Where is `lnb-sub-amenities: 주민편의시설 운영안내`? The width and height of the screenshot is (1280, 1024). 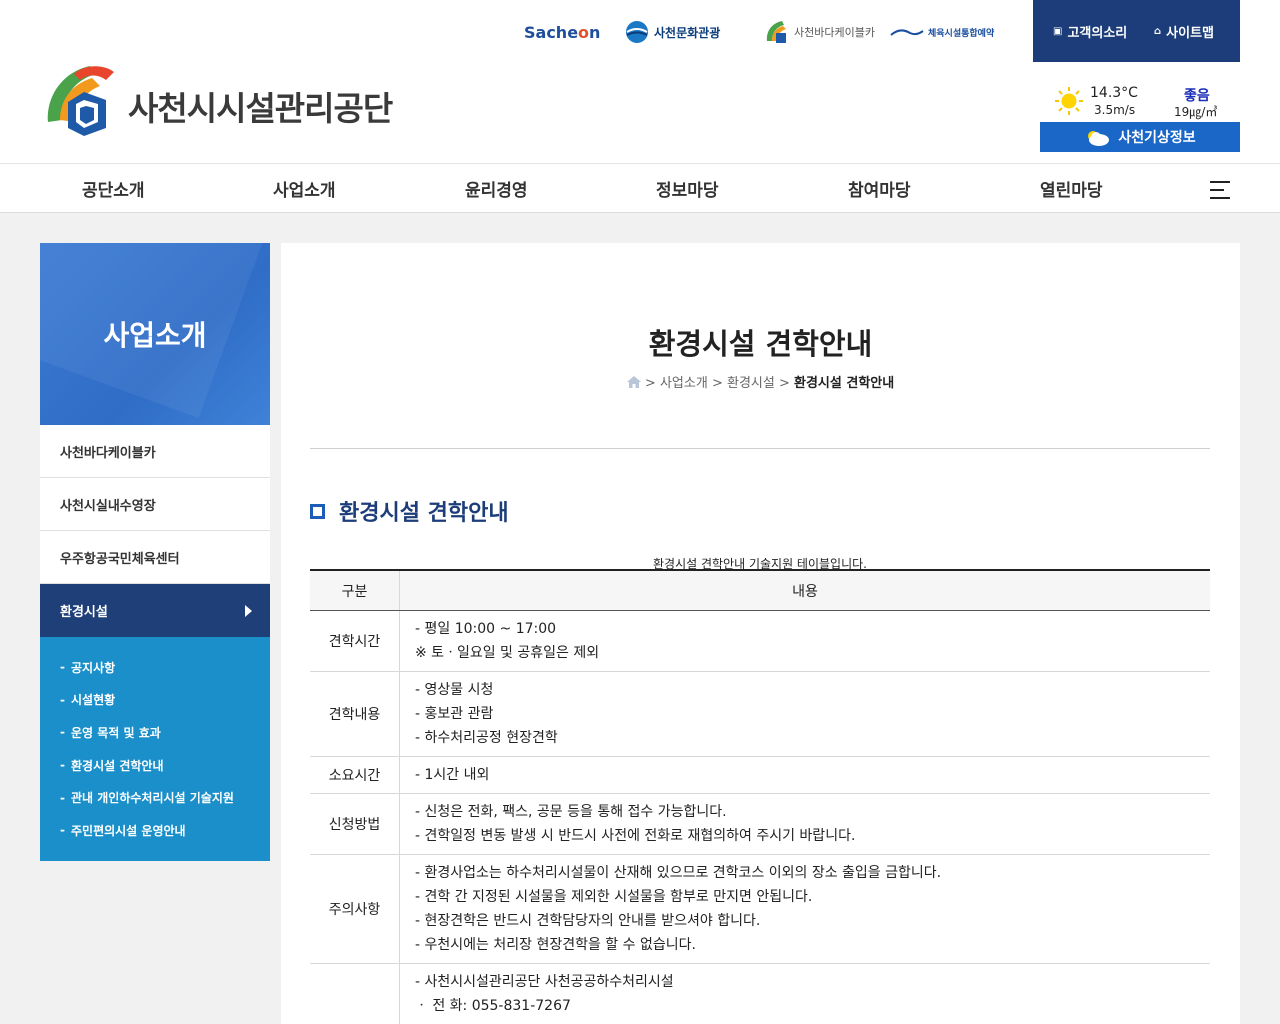
lnb-sub-amenities: 주민편의시설 운영안내 is located at coordinates (165, 830).